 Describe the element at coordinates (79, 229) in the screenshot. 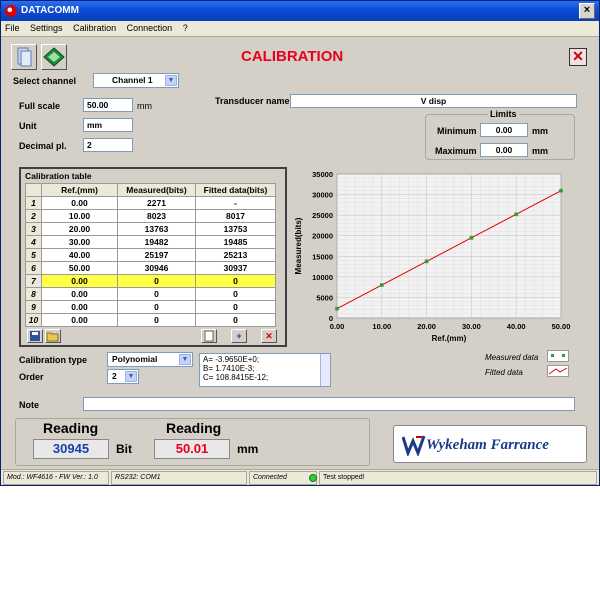

I see `table-cell: 20.00` at that location.